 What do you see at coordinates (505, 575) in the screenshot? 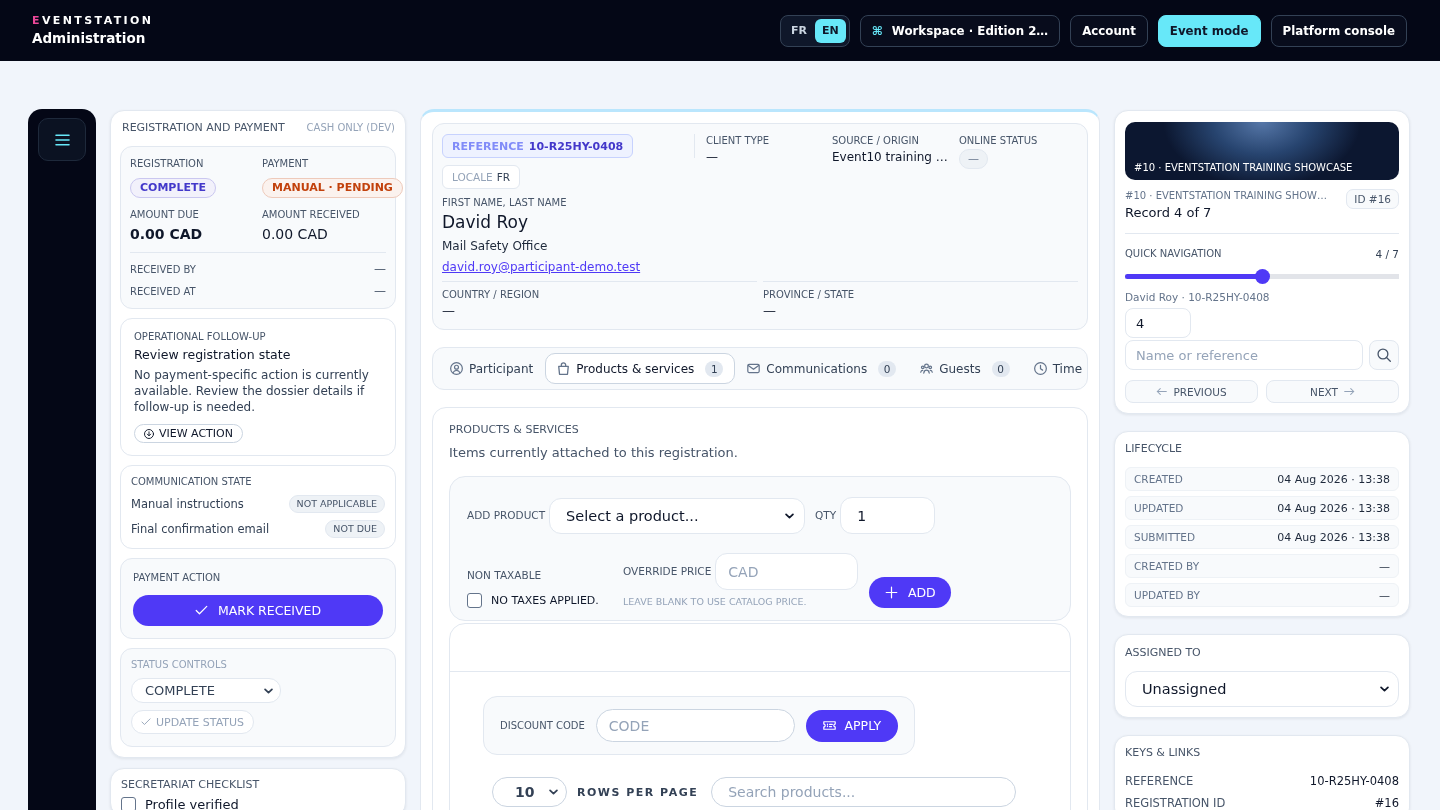
I see `field-label: NON TAXABLE` at bounding box center [505, 575].